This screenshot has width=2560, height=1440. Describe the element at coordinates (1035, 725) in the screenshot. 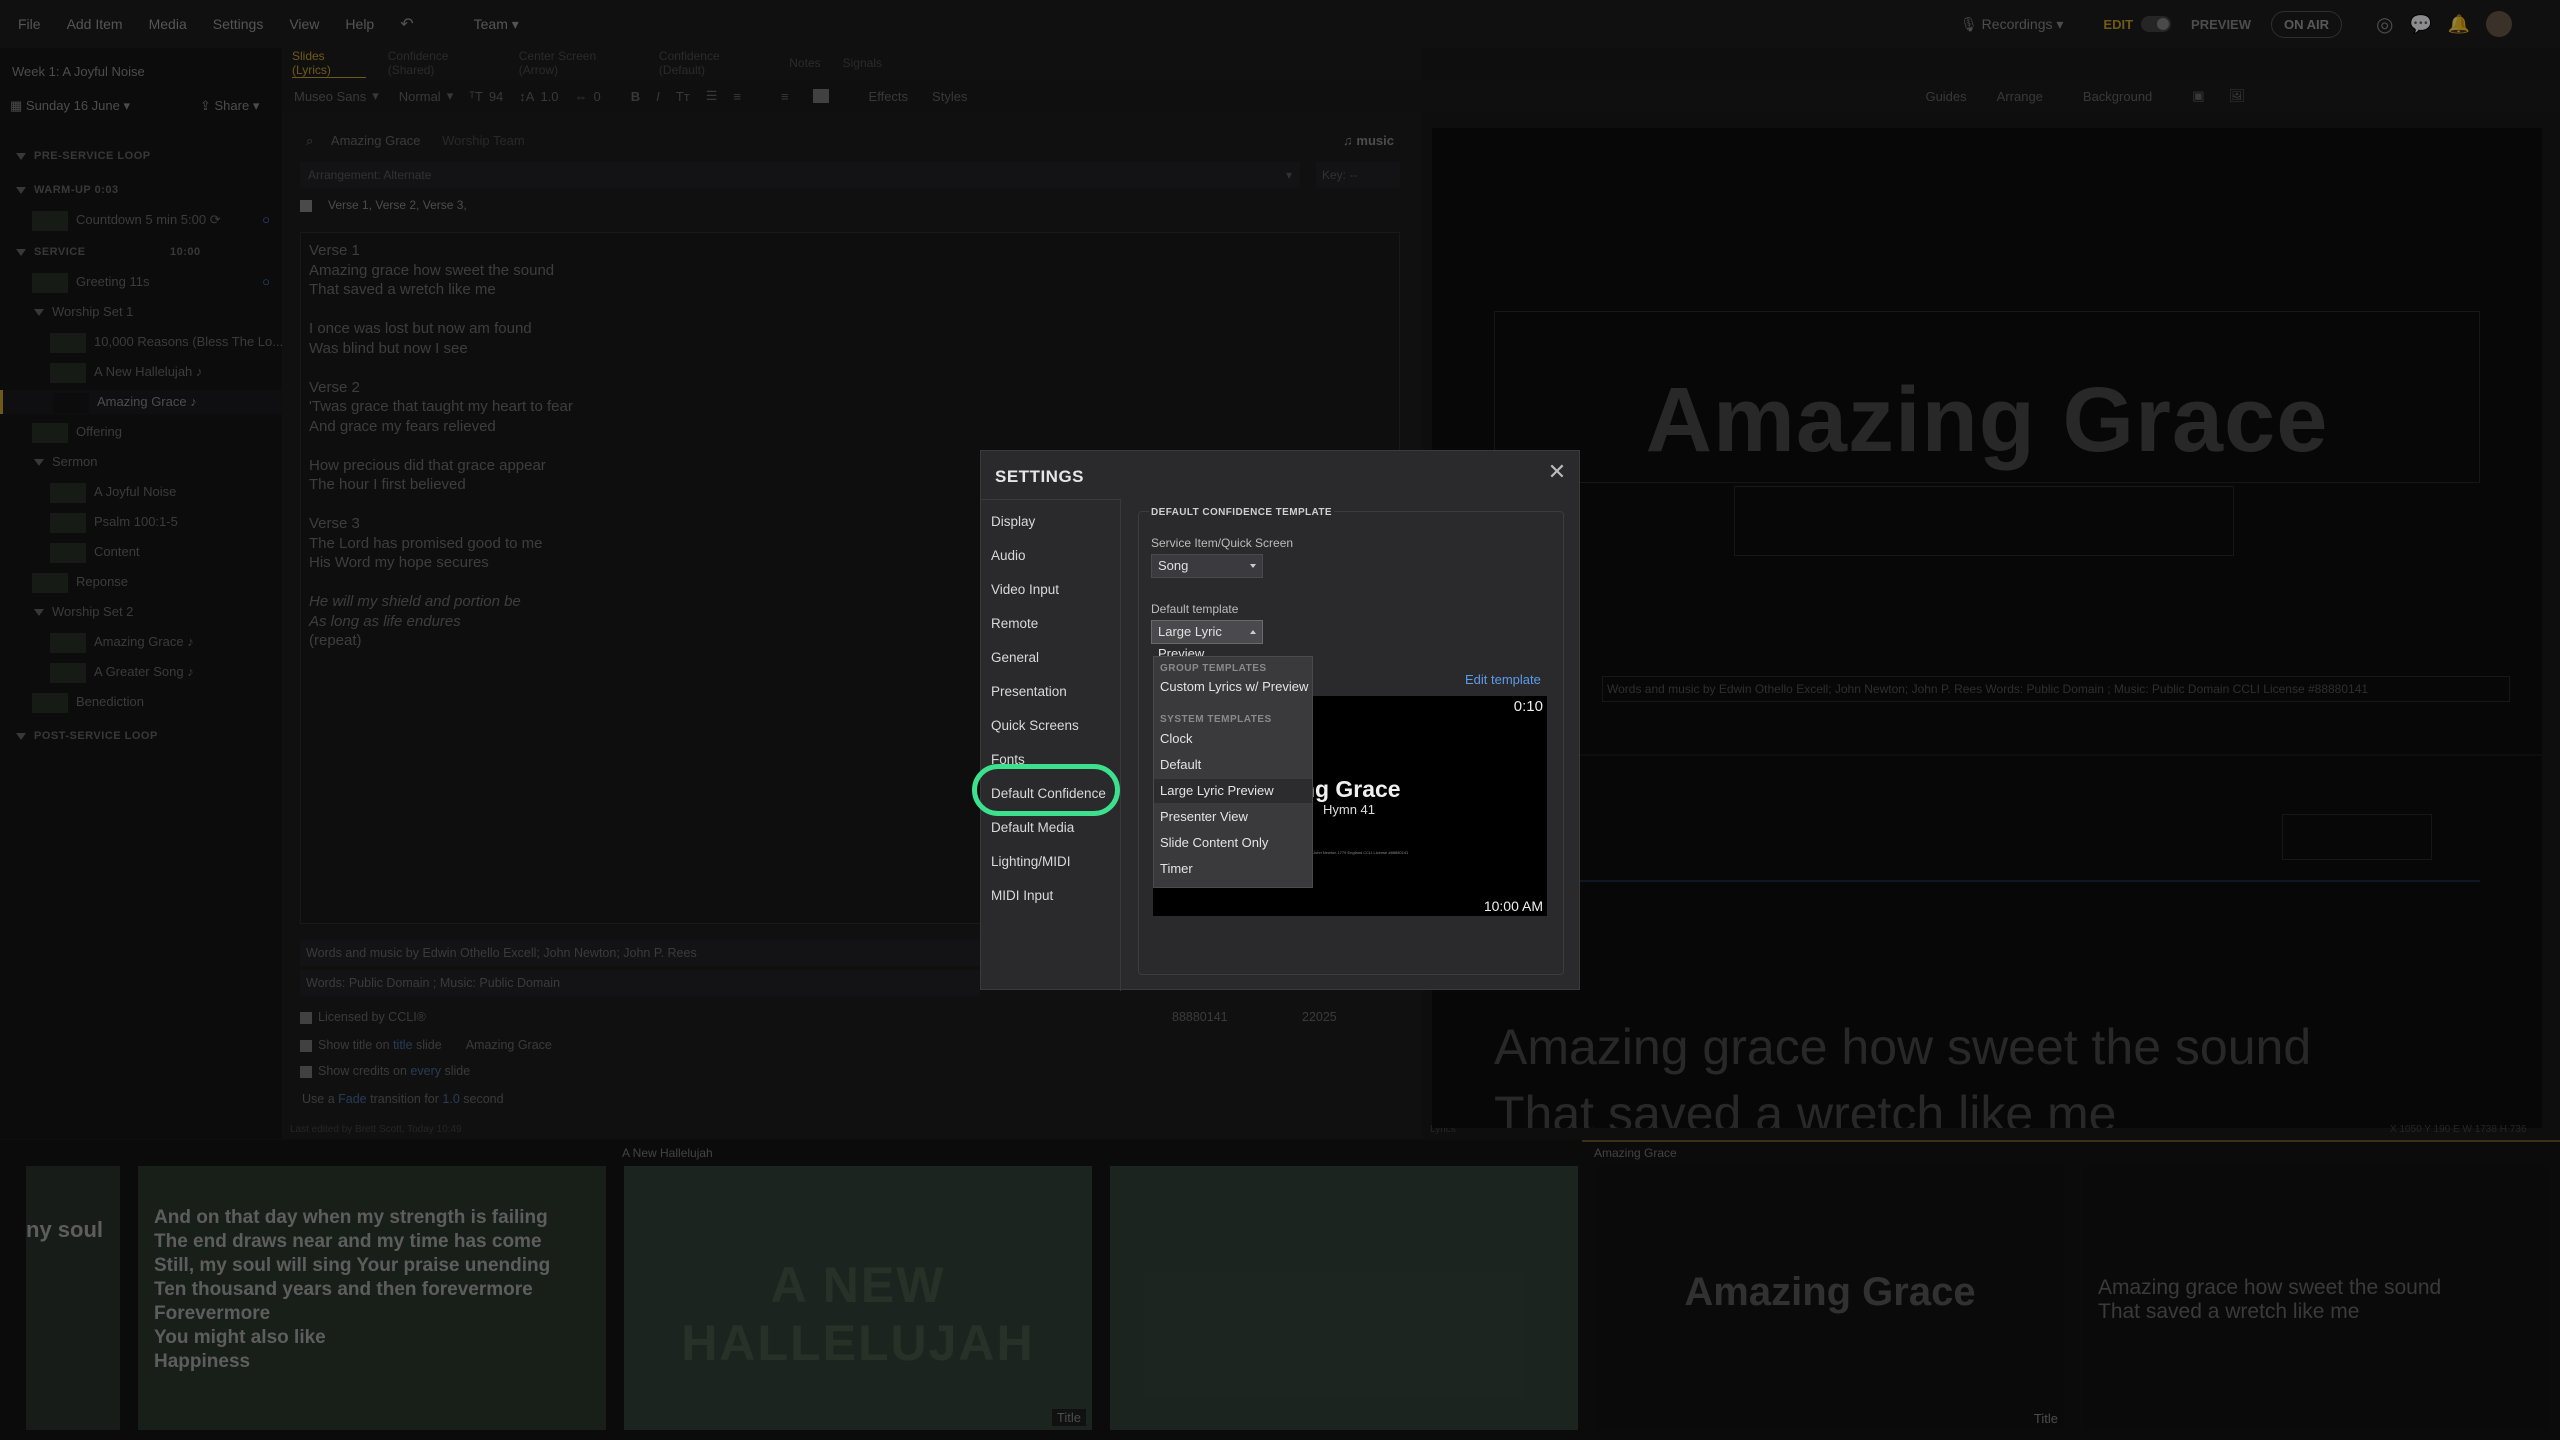

I see `nav-quick-screens: Quick Screens` at that location.